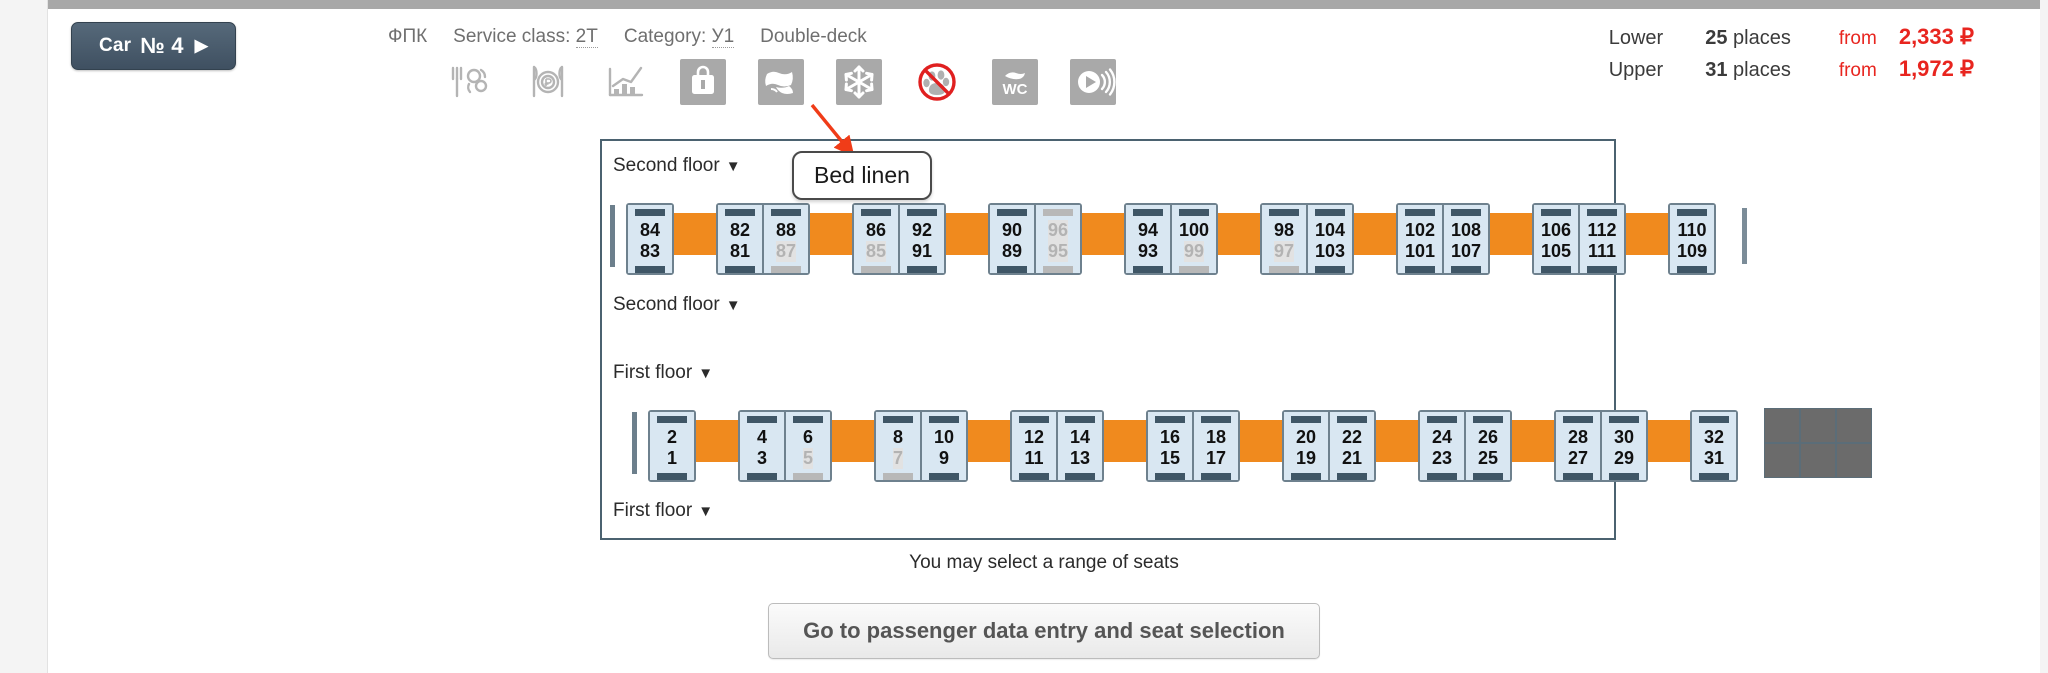 The width and height of the screenshot is (2048, 673). I want to click on seat-lower-number: 31, so click(1714, 458).